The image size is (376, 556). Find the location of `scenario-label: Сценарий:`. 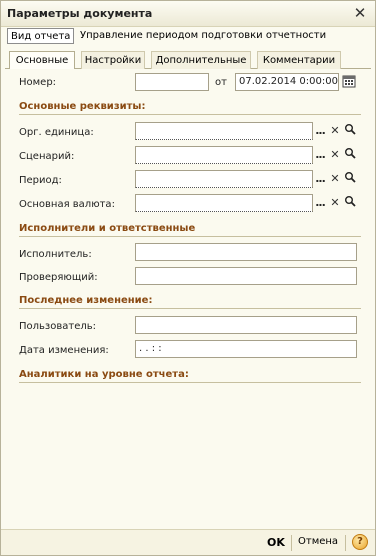

scenario-label: Сценарий: is located at coordinates (47, 156).